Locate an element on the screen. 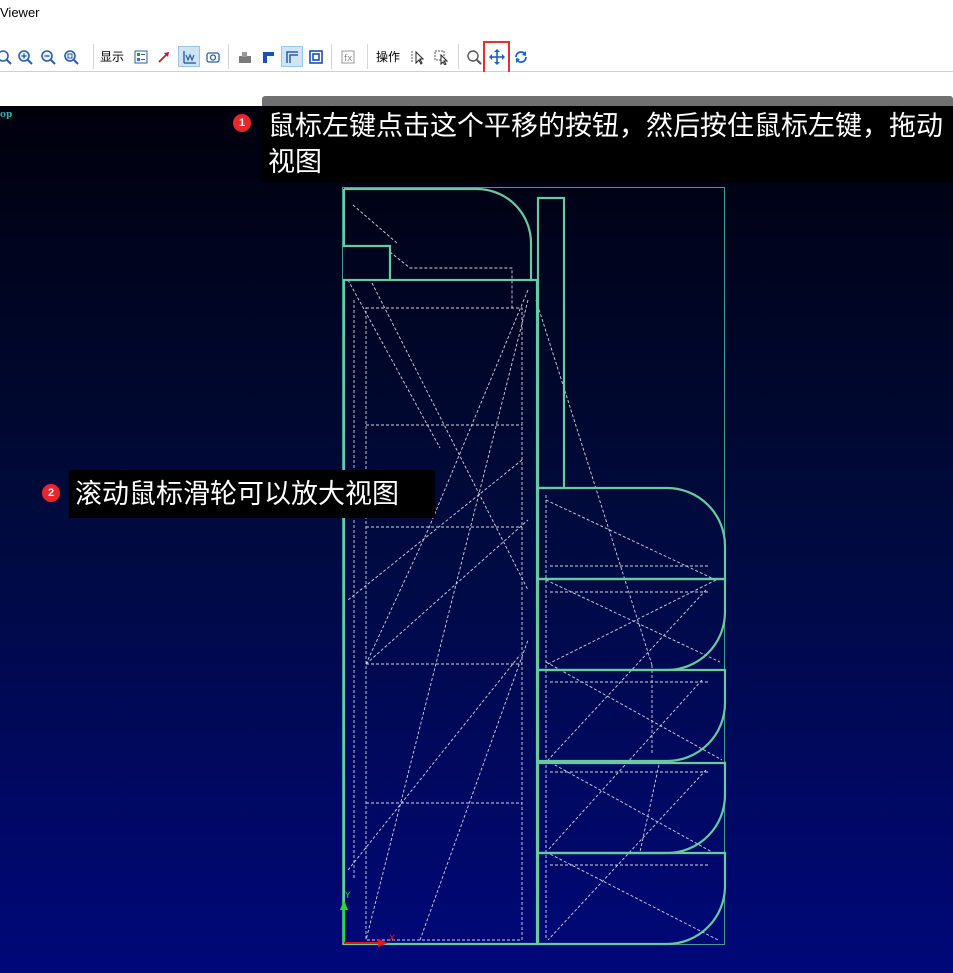  step-badge-1: 1 is located at coordinates (242, 123).